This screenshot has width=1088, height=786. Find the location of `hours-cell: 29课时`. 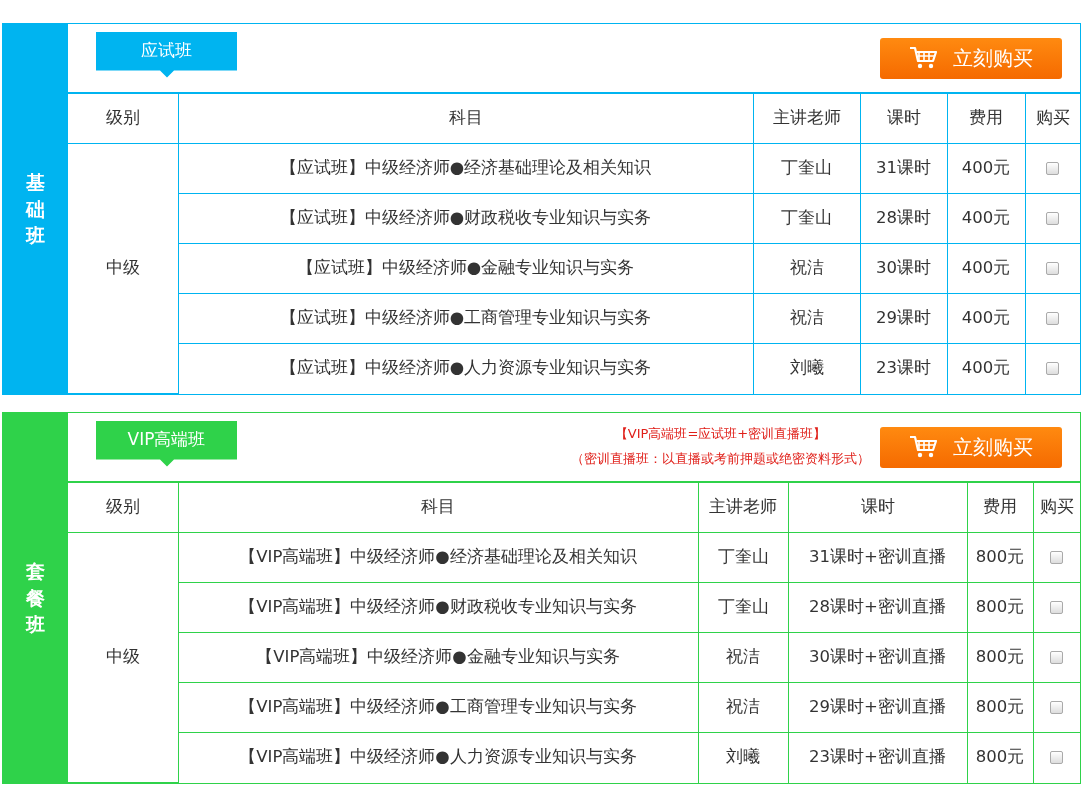

hours-cell: 29课时 is located at coordinates (903, 318).